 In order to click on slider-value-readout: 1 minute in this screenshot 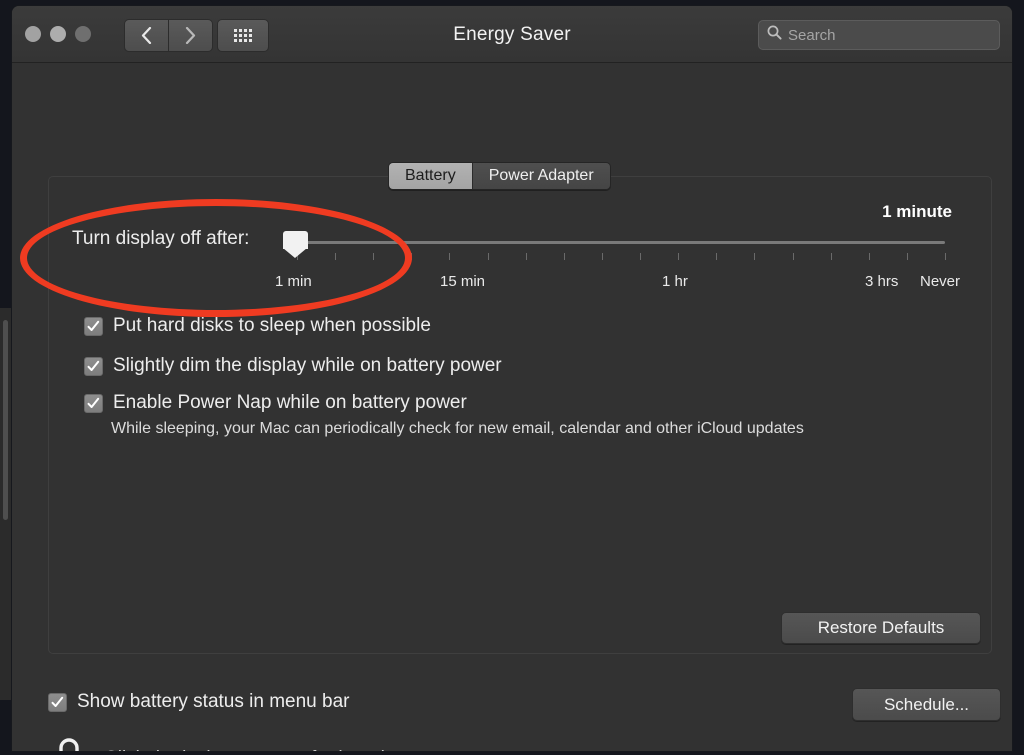, I will do `click(917, 211)`.